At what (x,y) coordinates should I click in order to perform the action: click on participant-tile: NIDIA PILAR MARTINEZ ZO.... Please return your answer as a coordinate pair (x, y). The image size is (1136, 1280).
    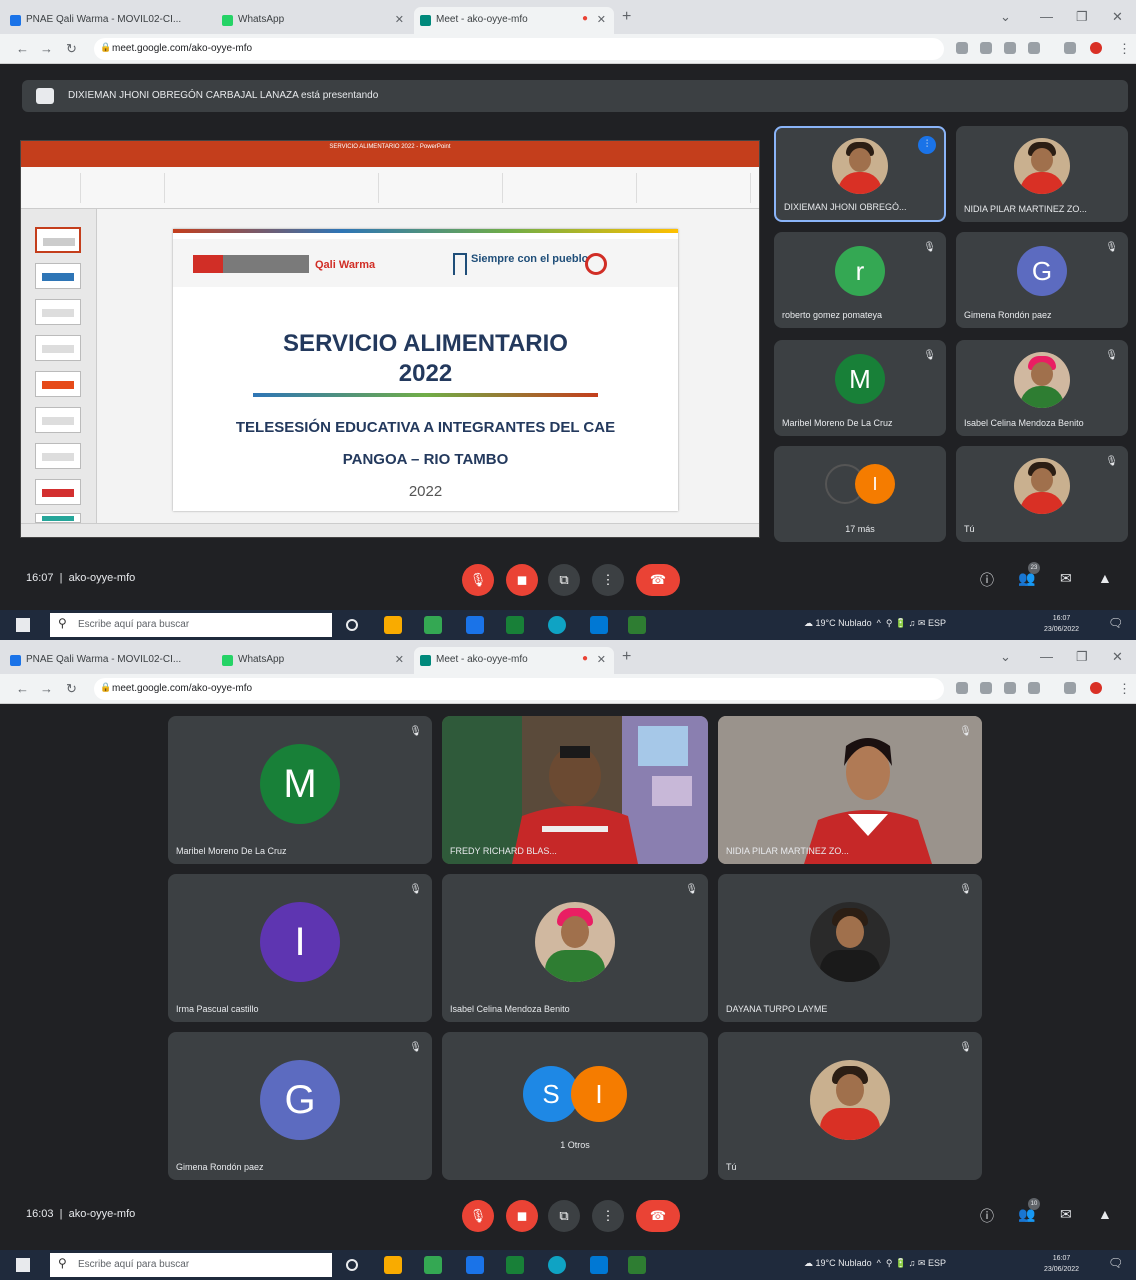
    Looking at the image, I should click on (1042, 174).